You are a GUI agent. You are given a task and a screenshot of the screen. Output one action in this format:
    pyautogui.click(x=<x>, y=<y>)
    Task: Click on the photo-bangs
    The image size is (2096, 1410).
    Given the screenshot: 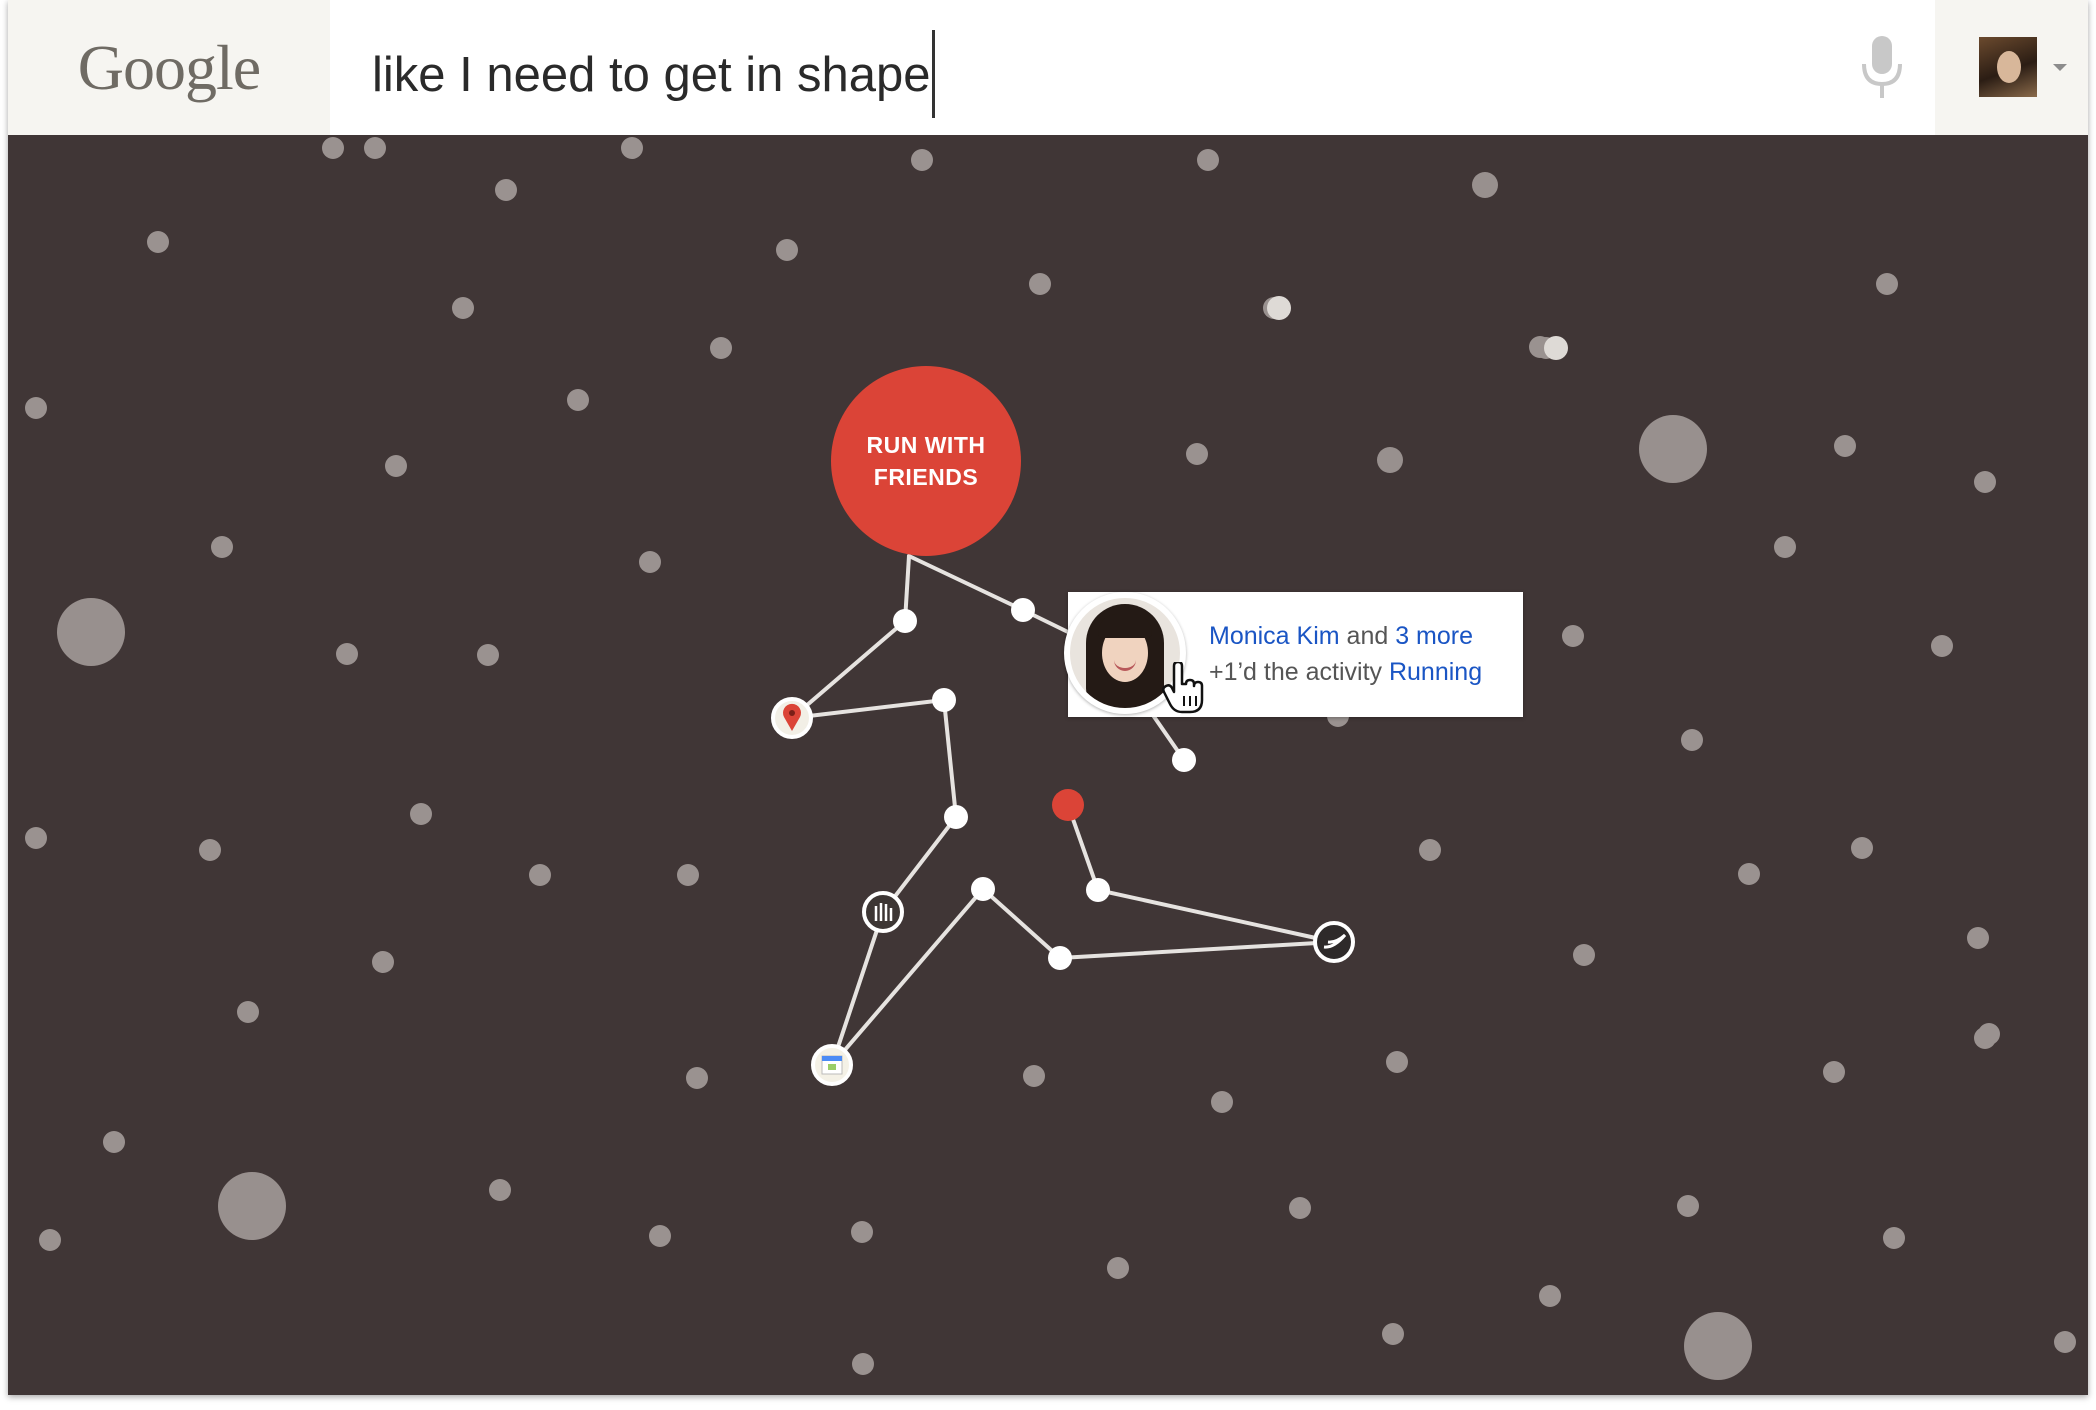 What is the action you would take?
    pyautogui.click(x=1125, y=626)
    